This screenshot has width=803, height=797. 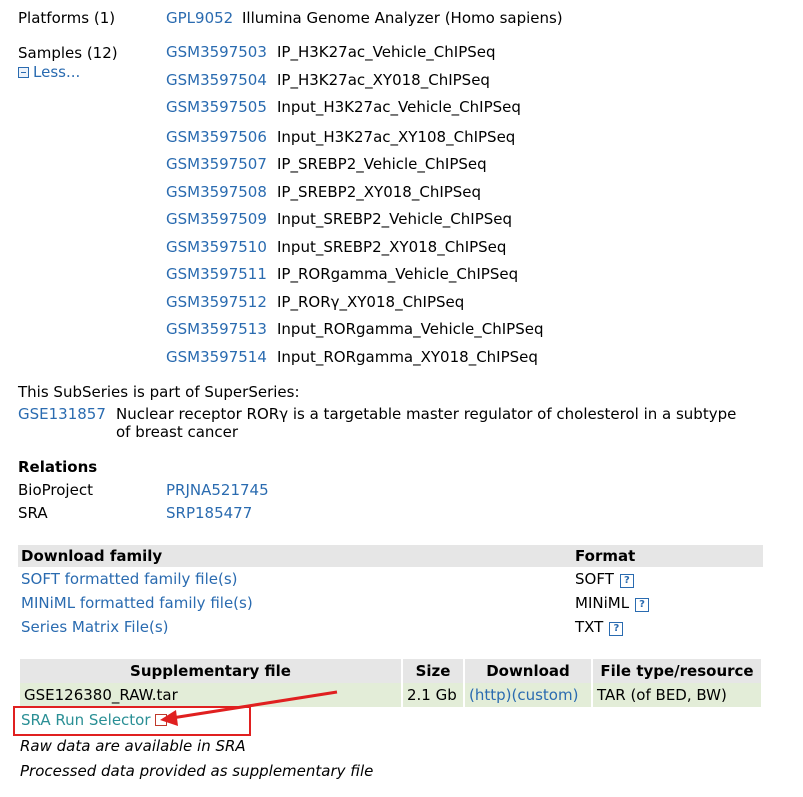 I want to click on sample-link: GSM3597513, so click(x=216, y=329).